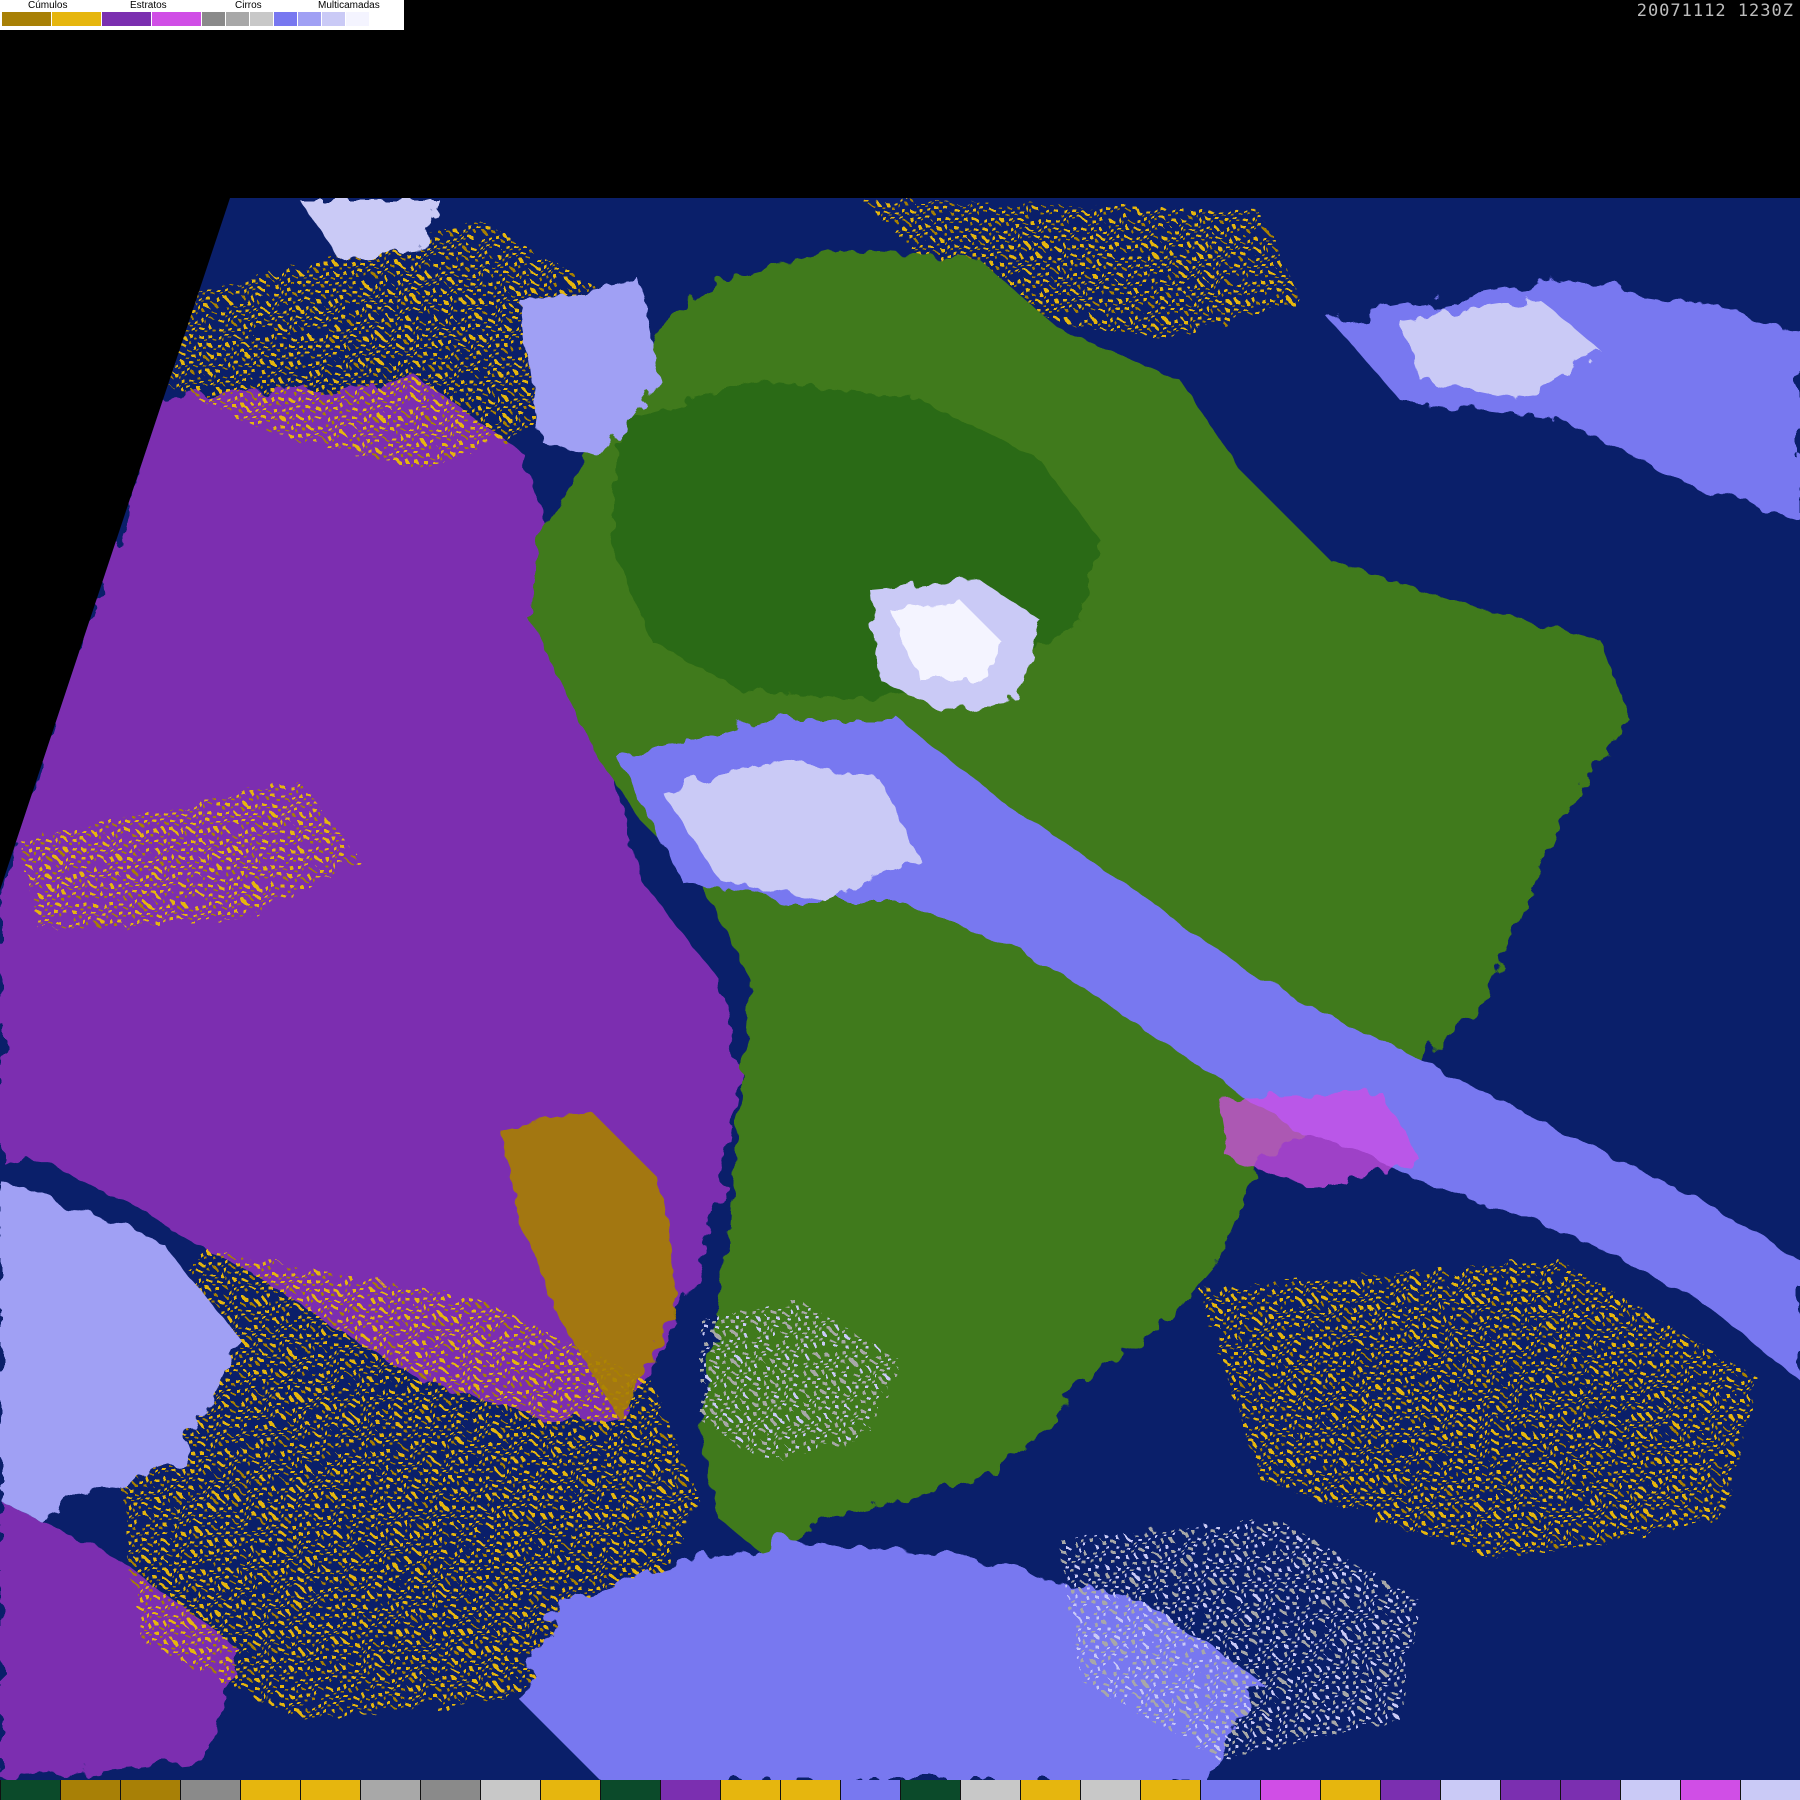 This screenshot has height=1800, width=1800. What do you see at coordinates (148, 5) in the screenshot?
I see `legend-label-stratus: Estratos` at bounding box center [148, 5].